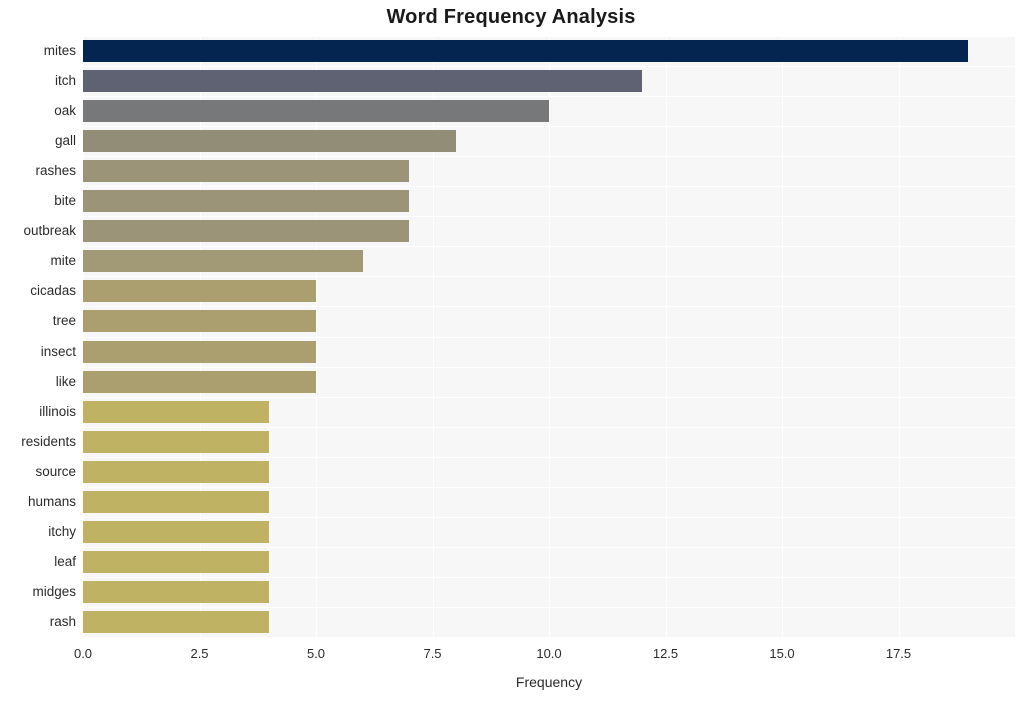 This screenshot has height=701, width=1022. What do you see at coordinates (199, 653) in the screenshot?
I see `x-axis-tick-label: 2.5` at bounding box center [199, 653].